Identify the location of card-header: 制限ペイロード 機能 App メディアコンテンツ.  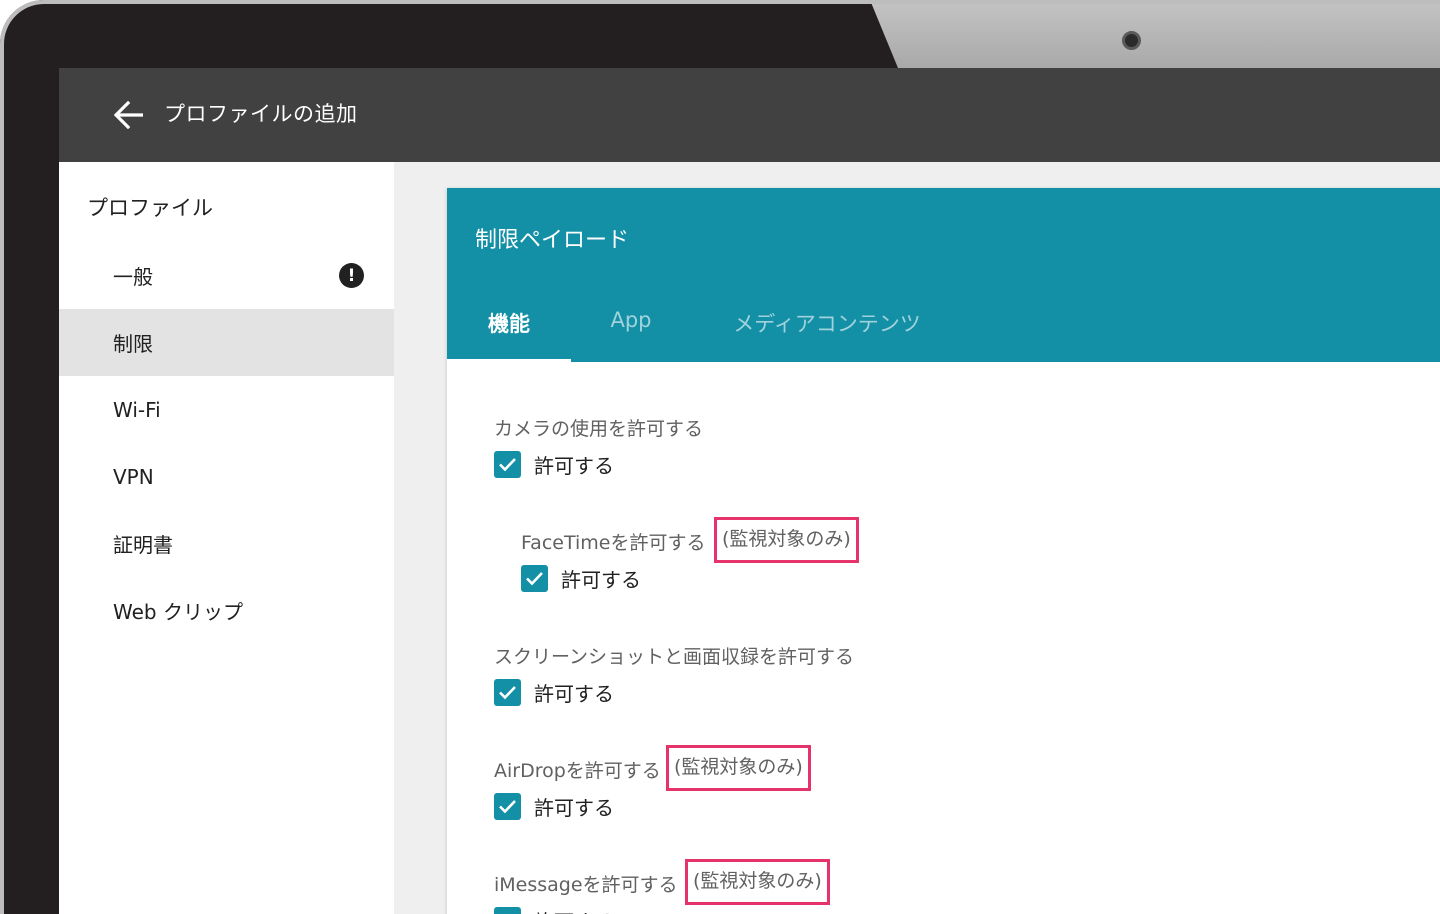
(943, 275).